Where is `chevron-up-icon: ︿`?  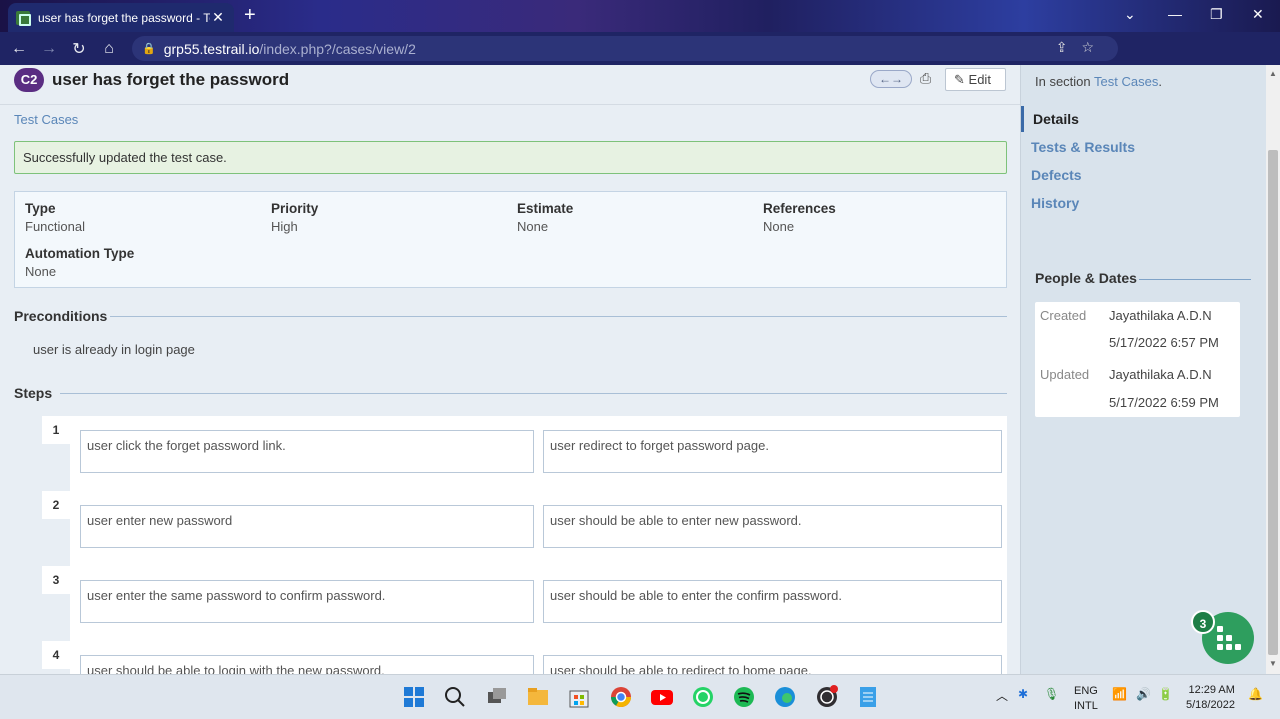
chevron-up-icon: ︿ is located at coordinates (1002, 695).